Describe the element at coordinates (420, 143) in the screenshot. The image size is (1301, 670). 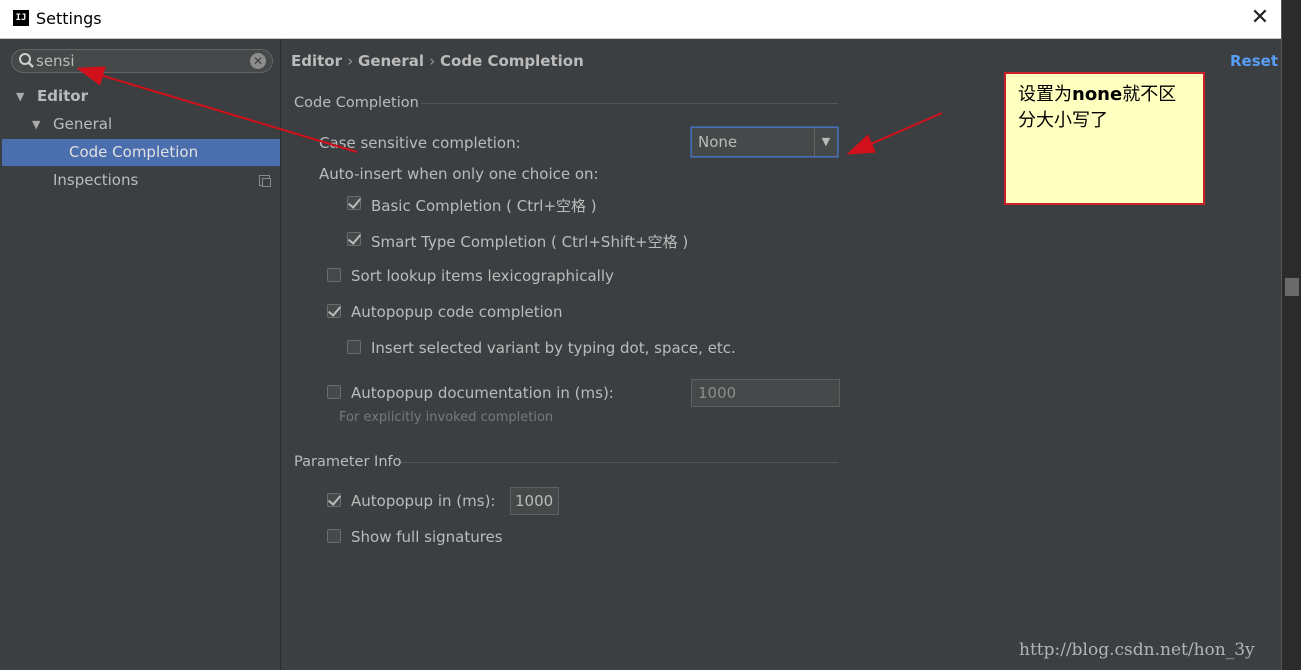
I see `case-sensitive-label: Case sensitive completion:` at that location.